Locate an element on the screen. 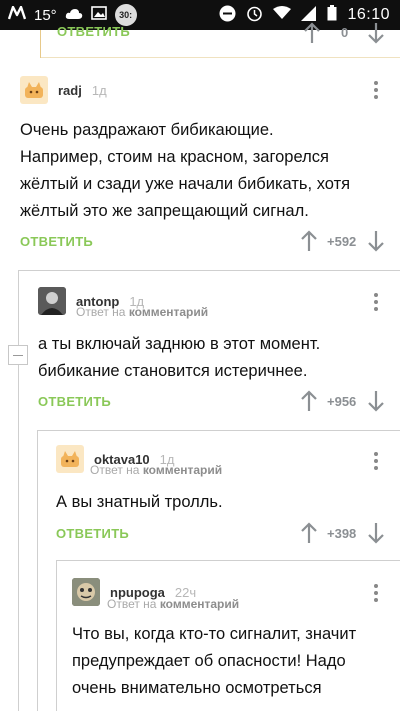 The image size is (400, 711). comment-header: radj 1д is located at coordinates (63, 90).